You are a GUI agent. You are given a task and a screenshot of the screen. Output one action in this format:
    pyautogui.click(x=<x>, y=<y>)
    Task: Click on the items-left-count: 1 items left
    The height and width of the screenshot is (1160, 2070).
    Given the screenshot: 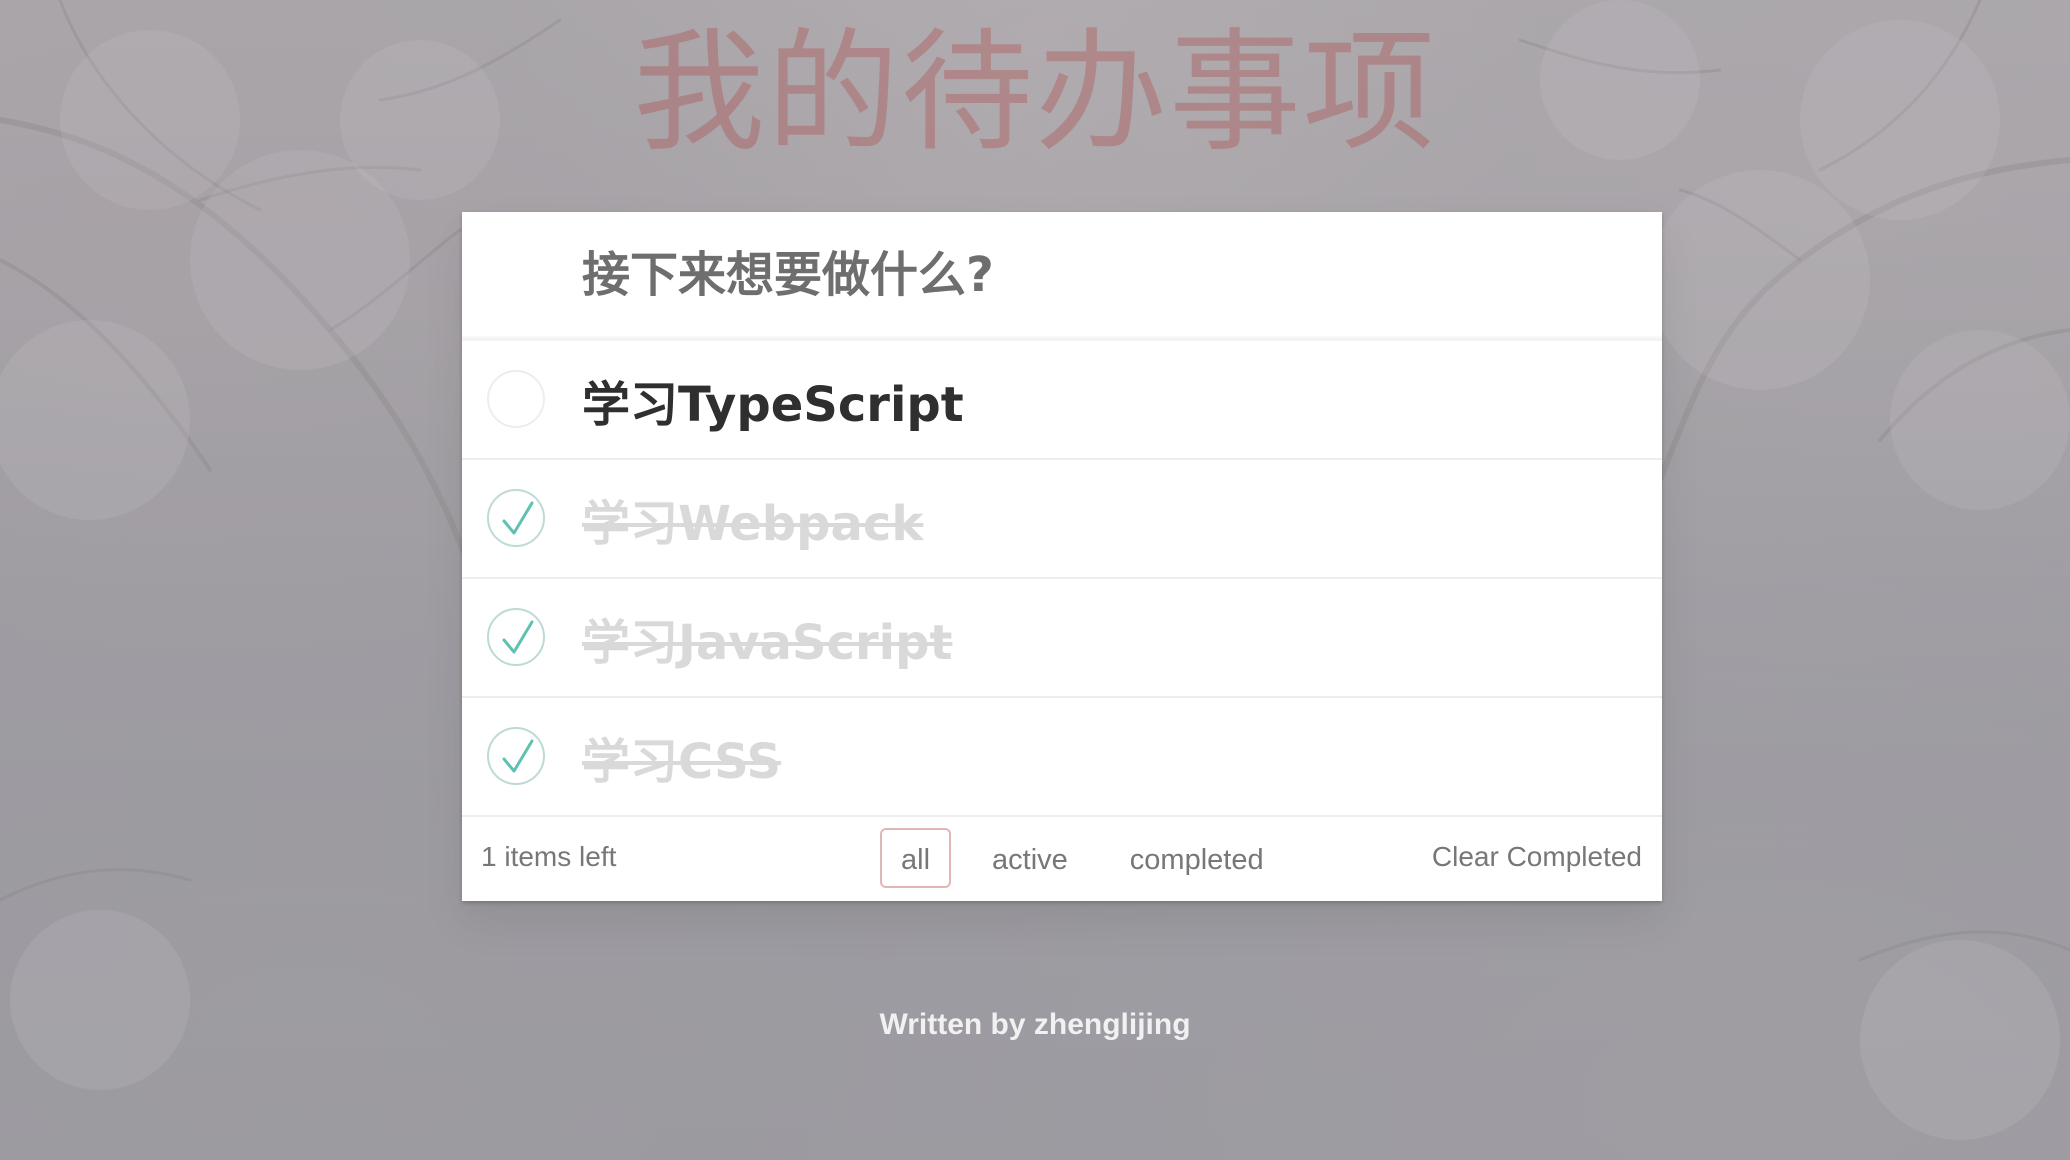 What is the action you would take?
    pyautogui.click(x=549, y=856)
    